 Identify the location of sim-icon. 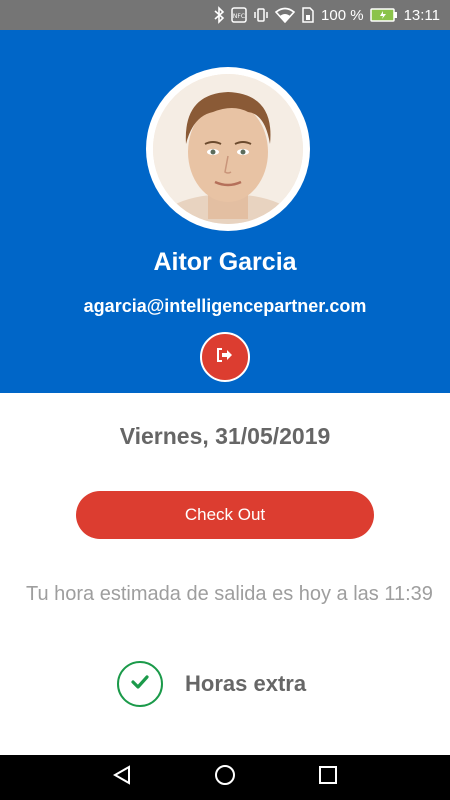
(308, 15).